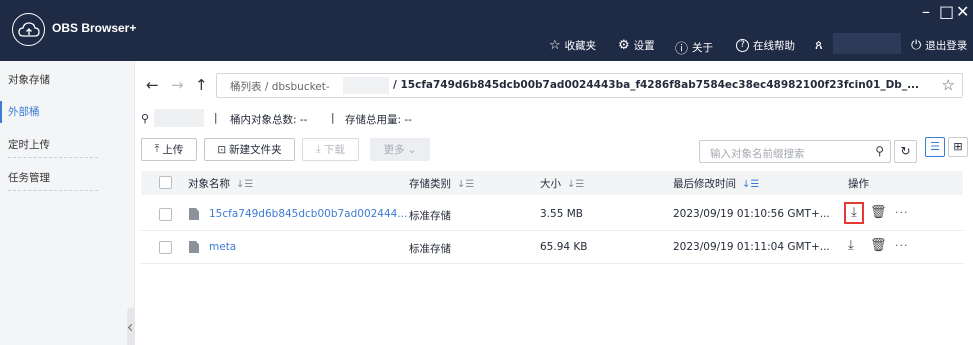  What do you see at coordinates (750, 184) in the screenshot?
I see `sort-active-icon: ↓☰` at bounding box center [750, 184].